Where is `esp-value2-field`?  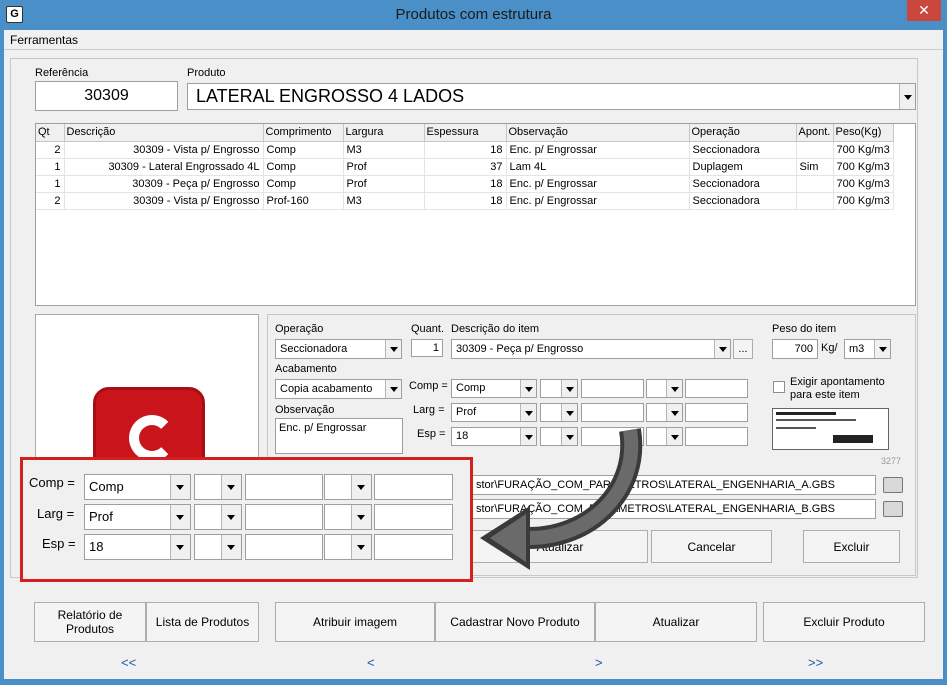 esp-value2-field is located at coordinates (716, 436).